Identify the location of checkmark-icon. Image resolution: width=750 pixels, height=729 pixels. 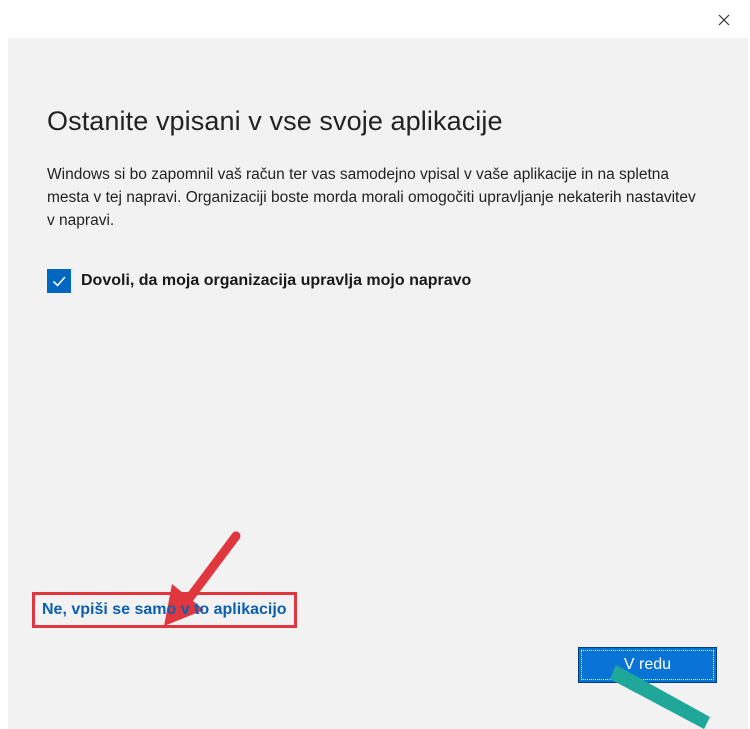
(59, 281).